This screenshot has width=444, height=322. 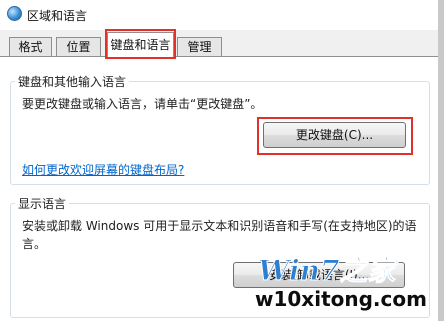 I want to click on watermark-logo-text: Win7之家, so click(x=328, y=270).